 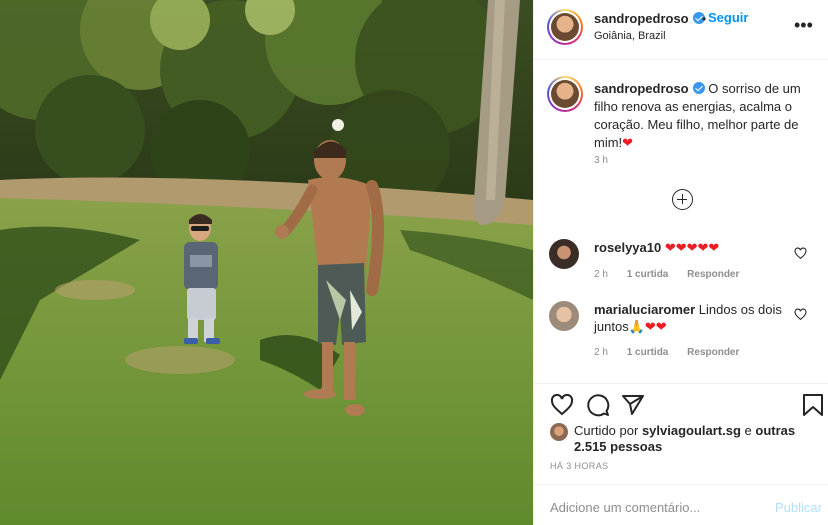 What do you see at coordinates (628, 142) in the screenshot?
I see `caption-heart-emoji: ❤` at bounding box center [628, 142].